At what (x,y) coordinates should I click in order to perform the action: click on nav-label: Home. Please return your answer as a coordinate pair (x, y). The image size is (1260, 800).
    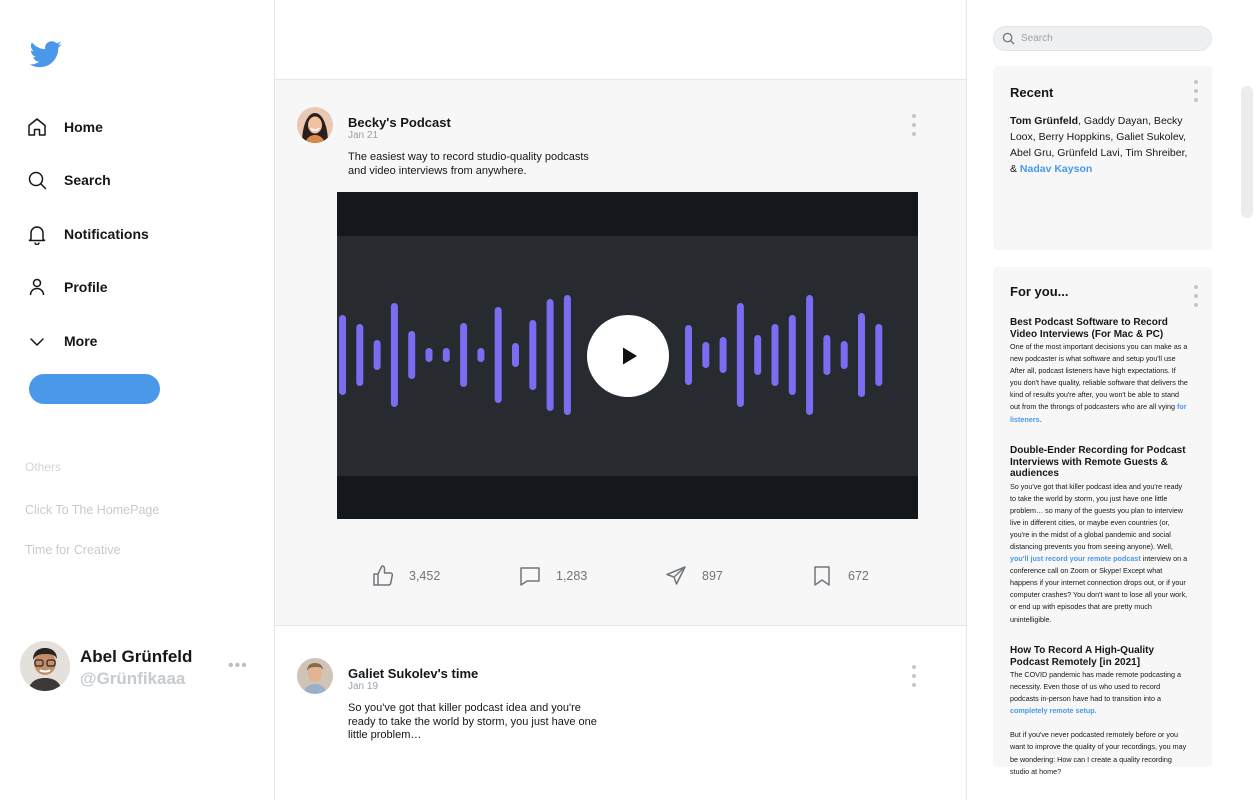
    Looking at the image, I should click on (83, 127).